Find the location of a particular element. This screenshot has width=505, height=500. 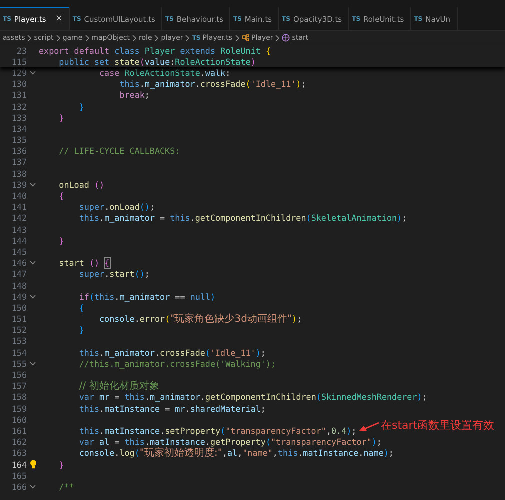

line-number: 162 is located at coordinates (18, 442).